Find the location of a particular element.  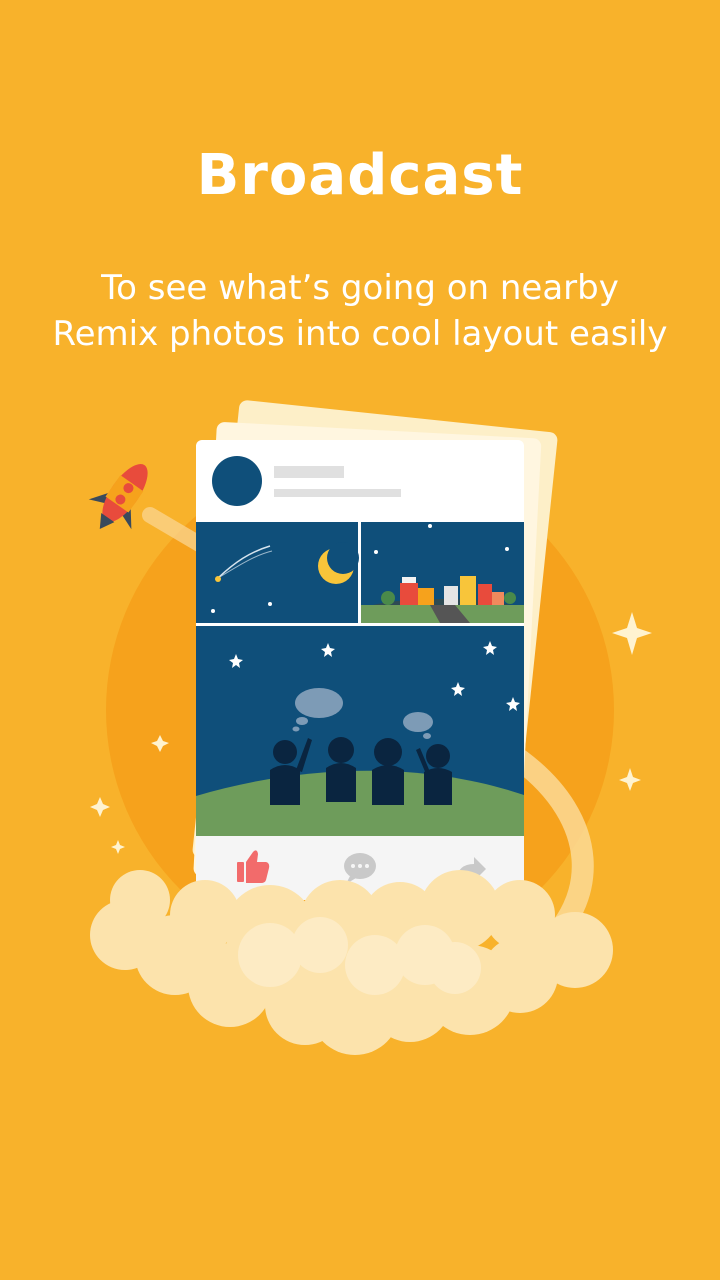

rocket-icon is located at coordinates (118, 497).